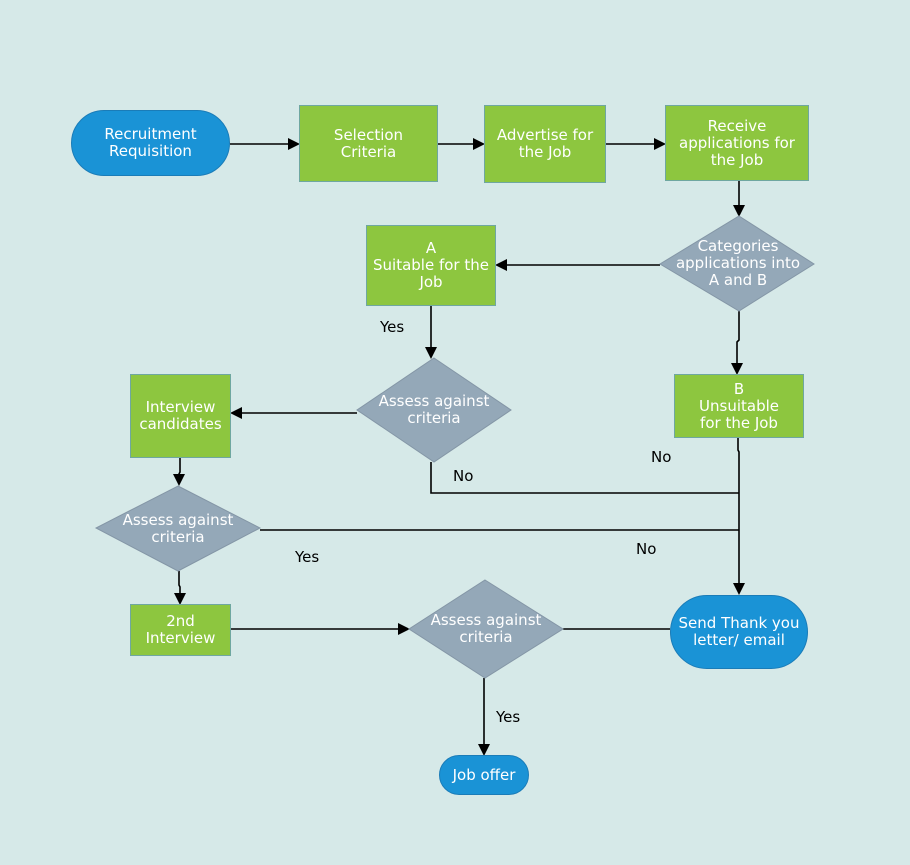 This screenshot has width=910, height=865. I want to click on edge-assess2-to-second, so click(180, 588).